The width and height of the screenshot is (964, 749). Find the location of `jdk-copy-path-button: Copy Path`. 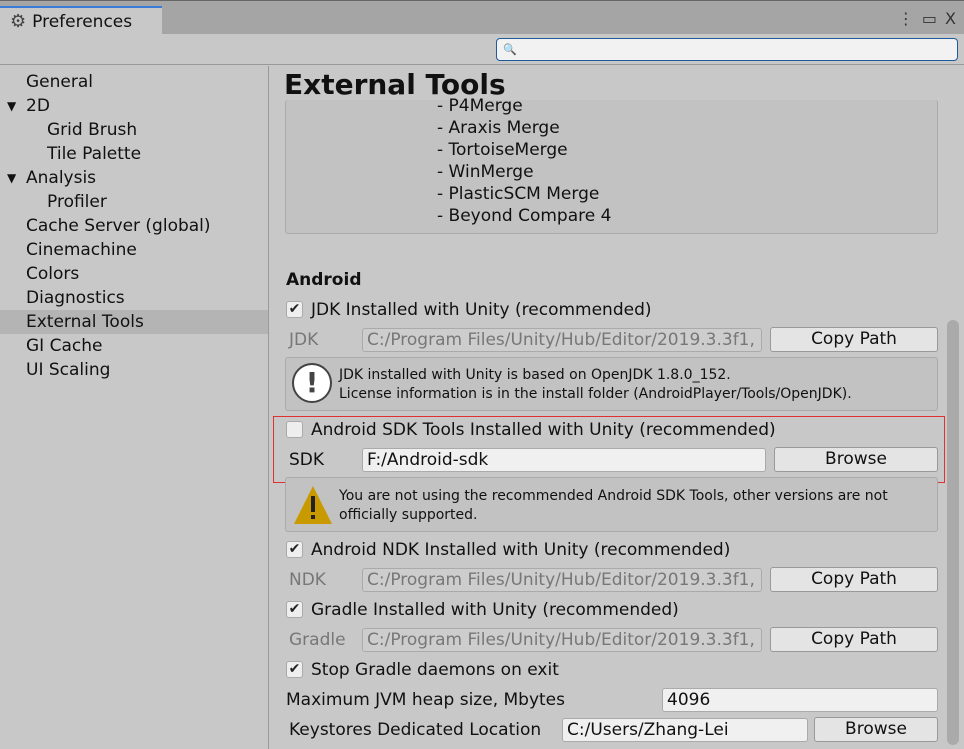

jdk-copy-path-button: Copy Path is located at coordinates (854, 339).